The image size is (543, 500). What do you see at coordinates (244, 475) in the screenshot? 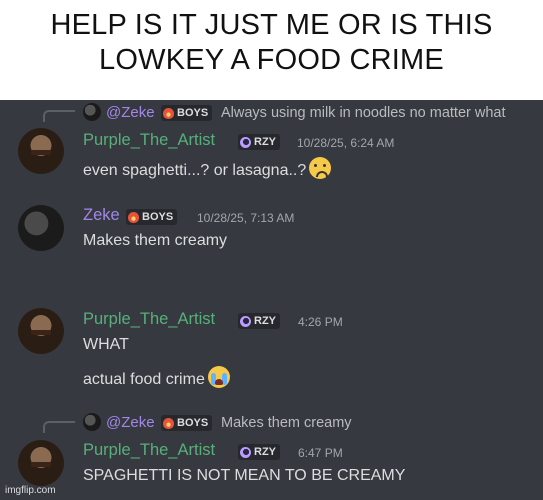
I see `message-text: SPAGHETTI IS NOT MEAN TO BE CREAMY` at bounding box center [244, 475].